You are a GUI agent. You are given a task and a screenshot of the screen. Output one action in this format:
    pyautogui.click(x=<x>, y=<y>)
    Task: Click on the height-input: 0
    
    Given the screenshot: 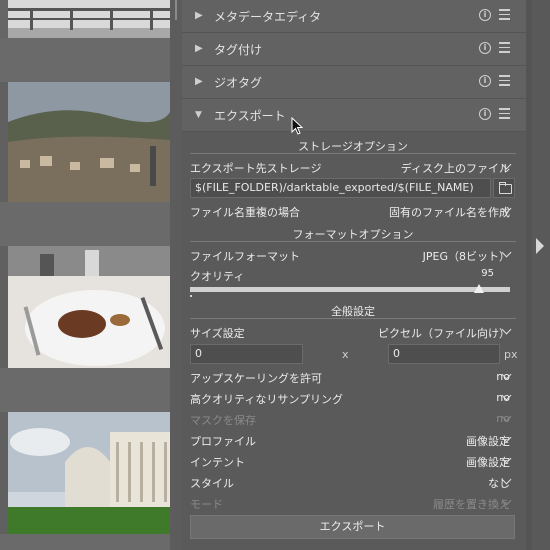 What is the action you would take?
    pyautogui.click(x=444, y=354)
    